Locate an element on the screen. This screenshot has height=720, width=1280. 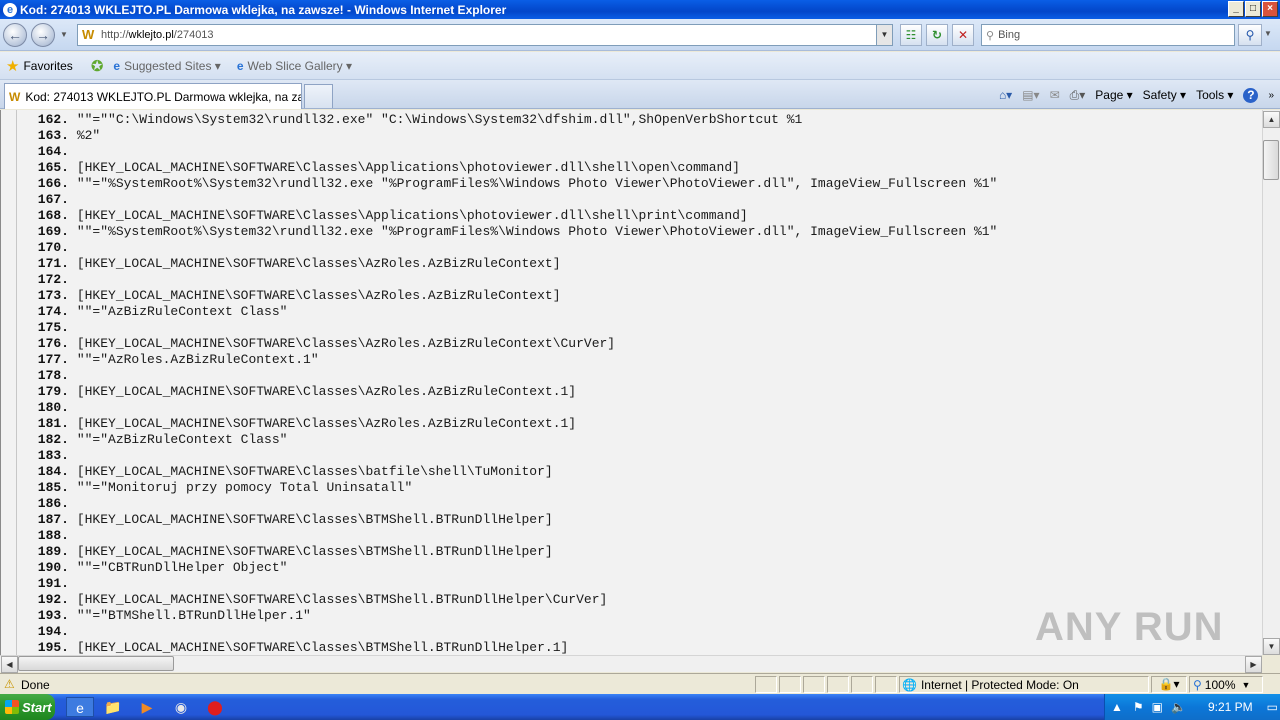
horizontal-scroll-thumb is located at coordinates (96, 663).